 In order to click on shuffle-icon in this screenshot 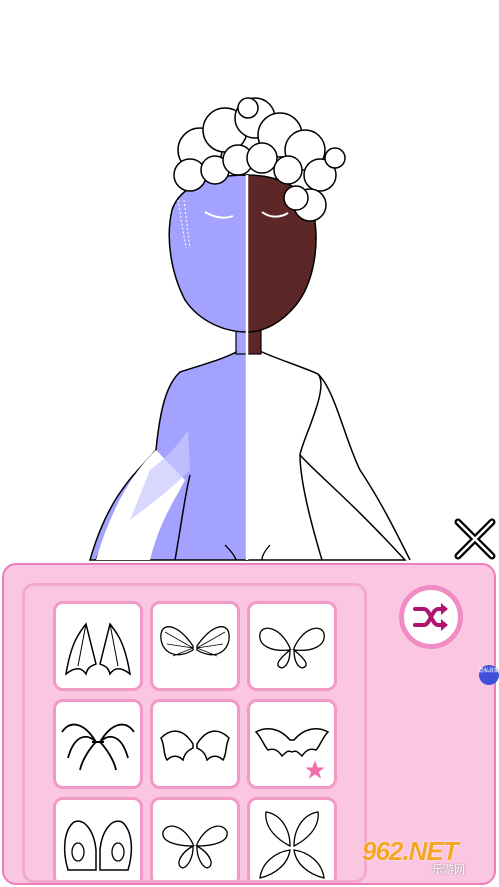, I will do `click(430, 617)`.